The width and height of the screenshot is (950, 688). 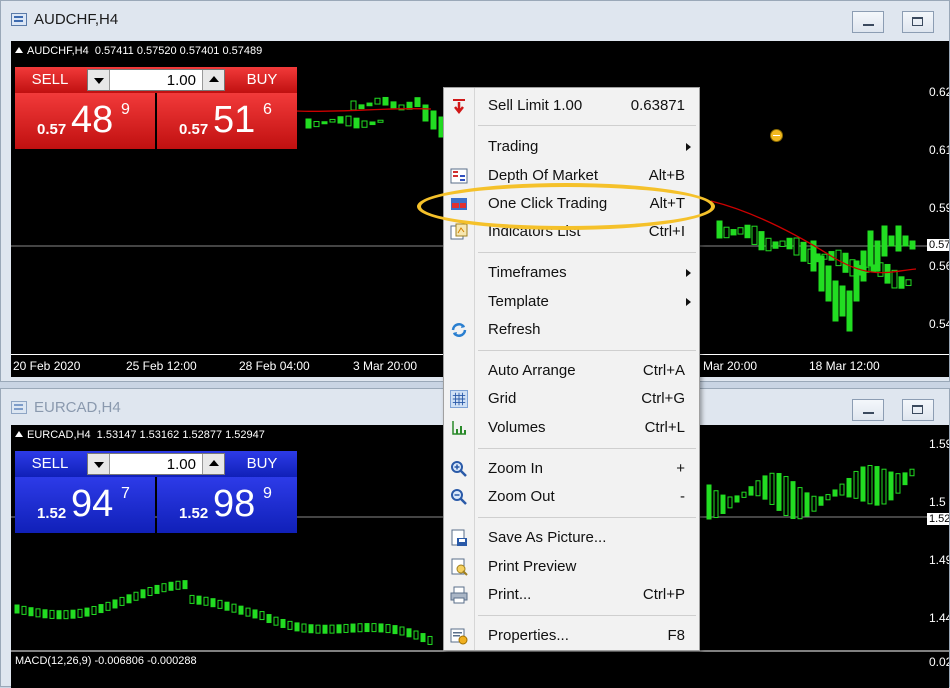 I want to click on menu-item-shortcut: +, so click(x=680, y=468).